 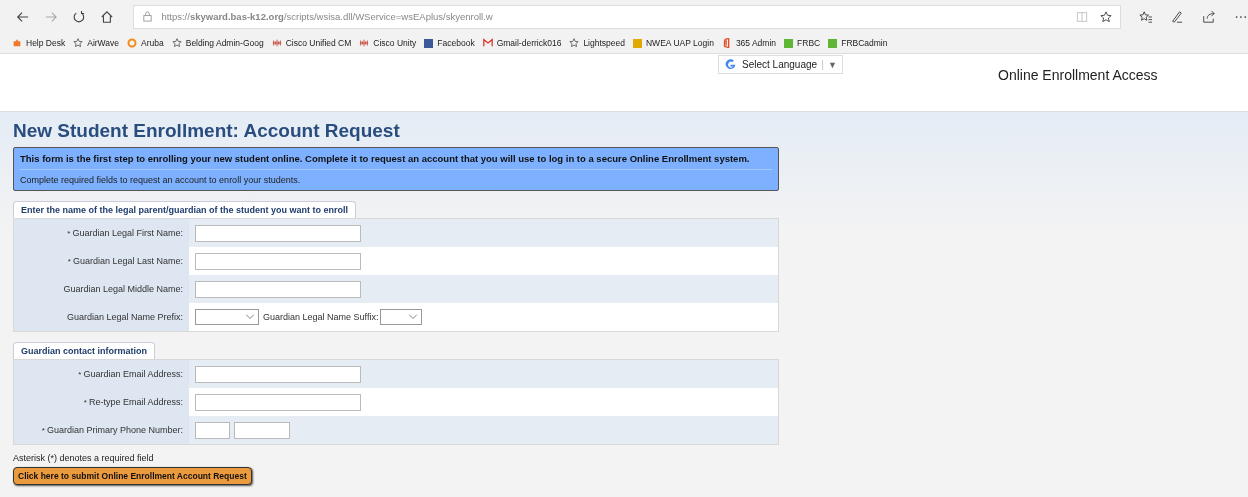 I want to click on url-text: https://skyward.bas-k12.org/scripts/wsisa.dll/WService=wsEAplus/skyenroll.w, so click(x=327, y=16).